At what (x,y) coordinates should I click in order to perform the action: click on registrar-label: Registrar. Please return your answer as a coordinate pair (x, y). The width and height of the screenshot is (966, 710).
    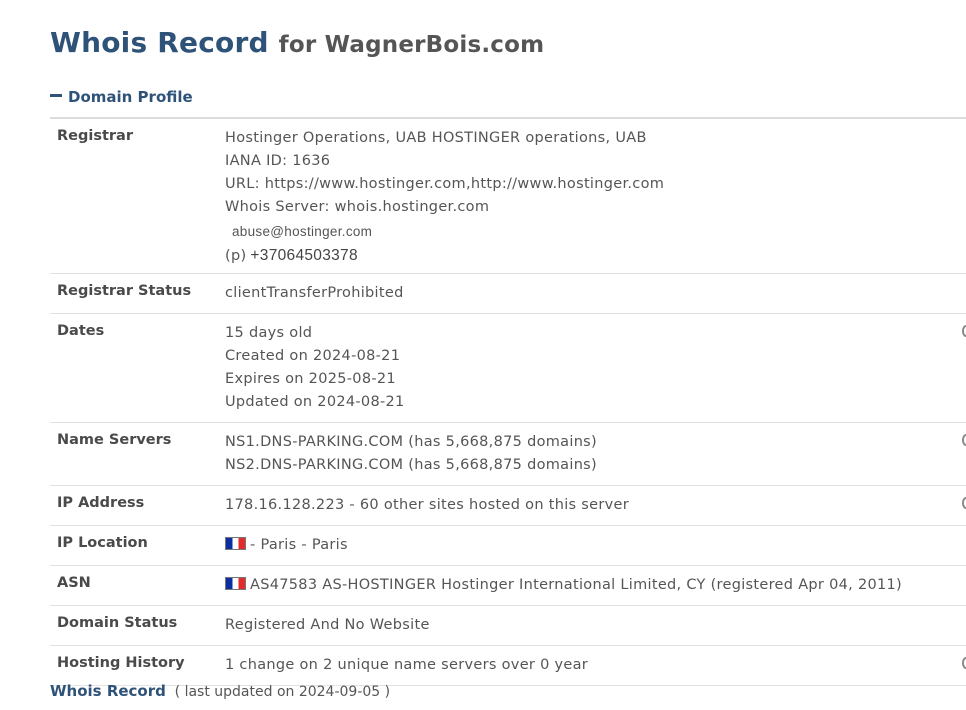
    Looking at the image, I should click on (95, 136).